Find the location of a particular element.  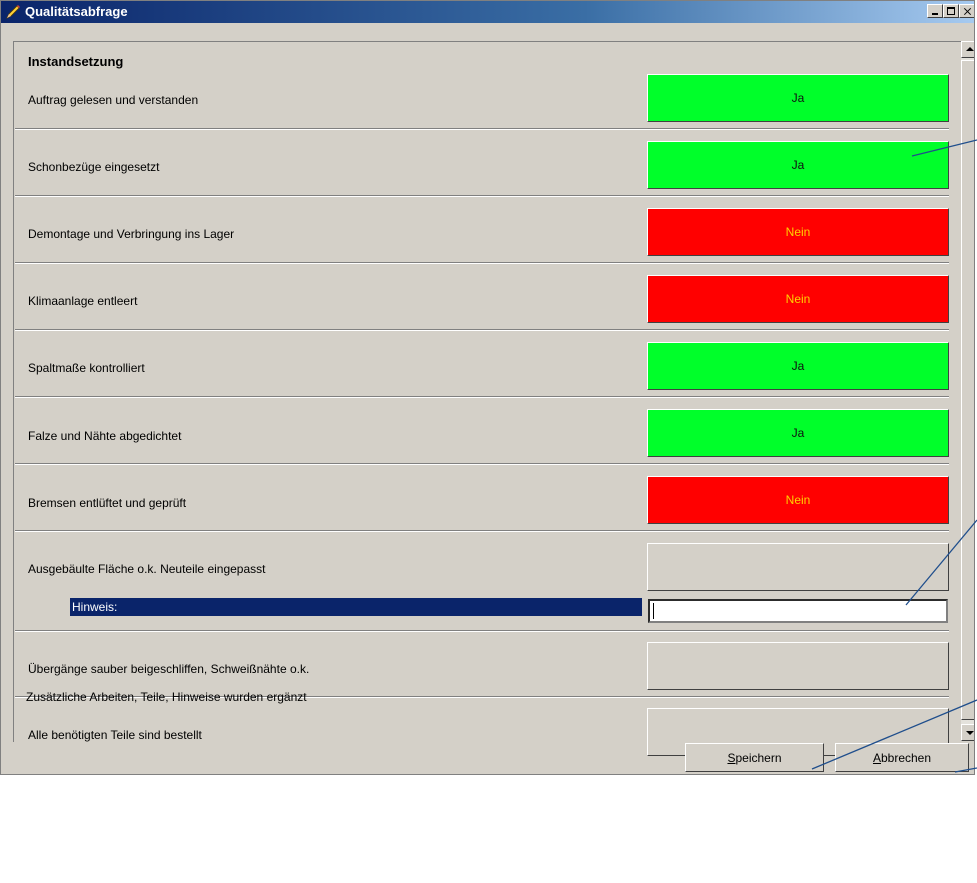

arrow-down-icon is located at coordinates (970, 733).